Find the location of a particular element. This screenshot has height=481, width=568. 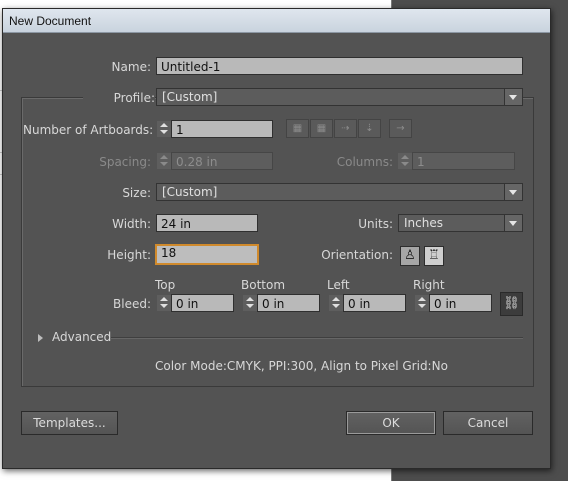

width-field: 24 in is located at coordinates (207, 223).